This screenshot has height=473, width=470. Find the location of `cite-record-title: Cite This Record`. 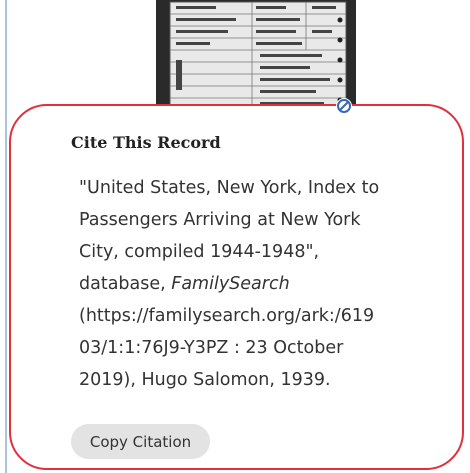

cite-record-title: Cite This Record is located at coordinates (146, 142).